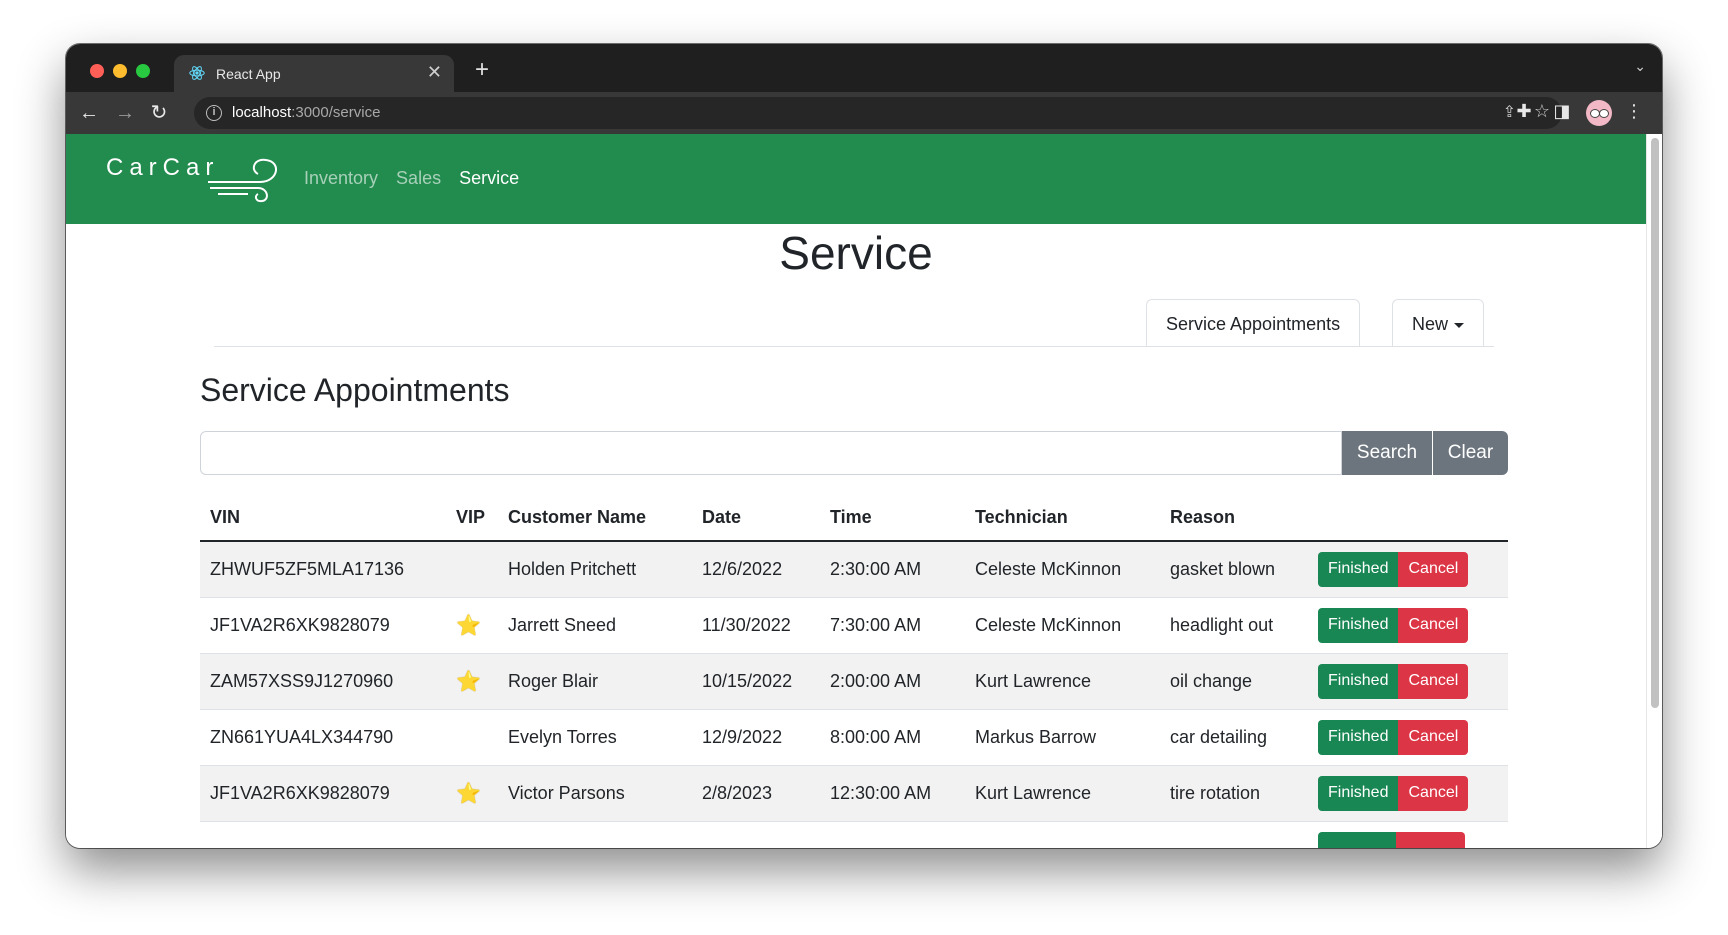  I want to click on cell-customer: Jarrett Sneed, so click(595, 625).